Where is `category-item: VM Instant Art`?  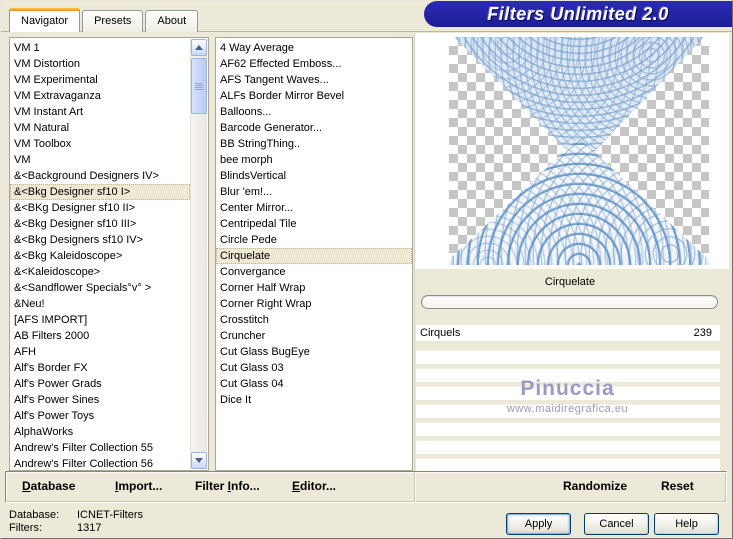
category-item: VM Instant Art is located at coordinates (100, 112).